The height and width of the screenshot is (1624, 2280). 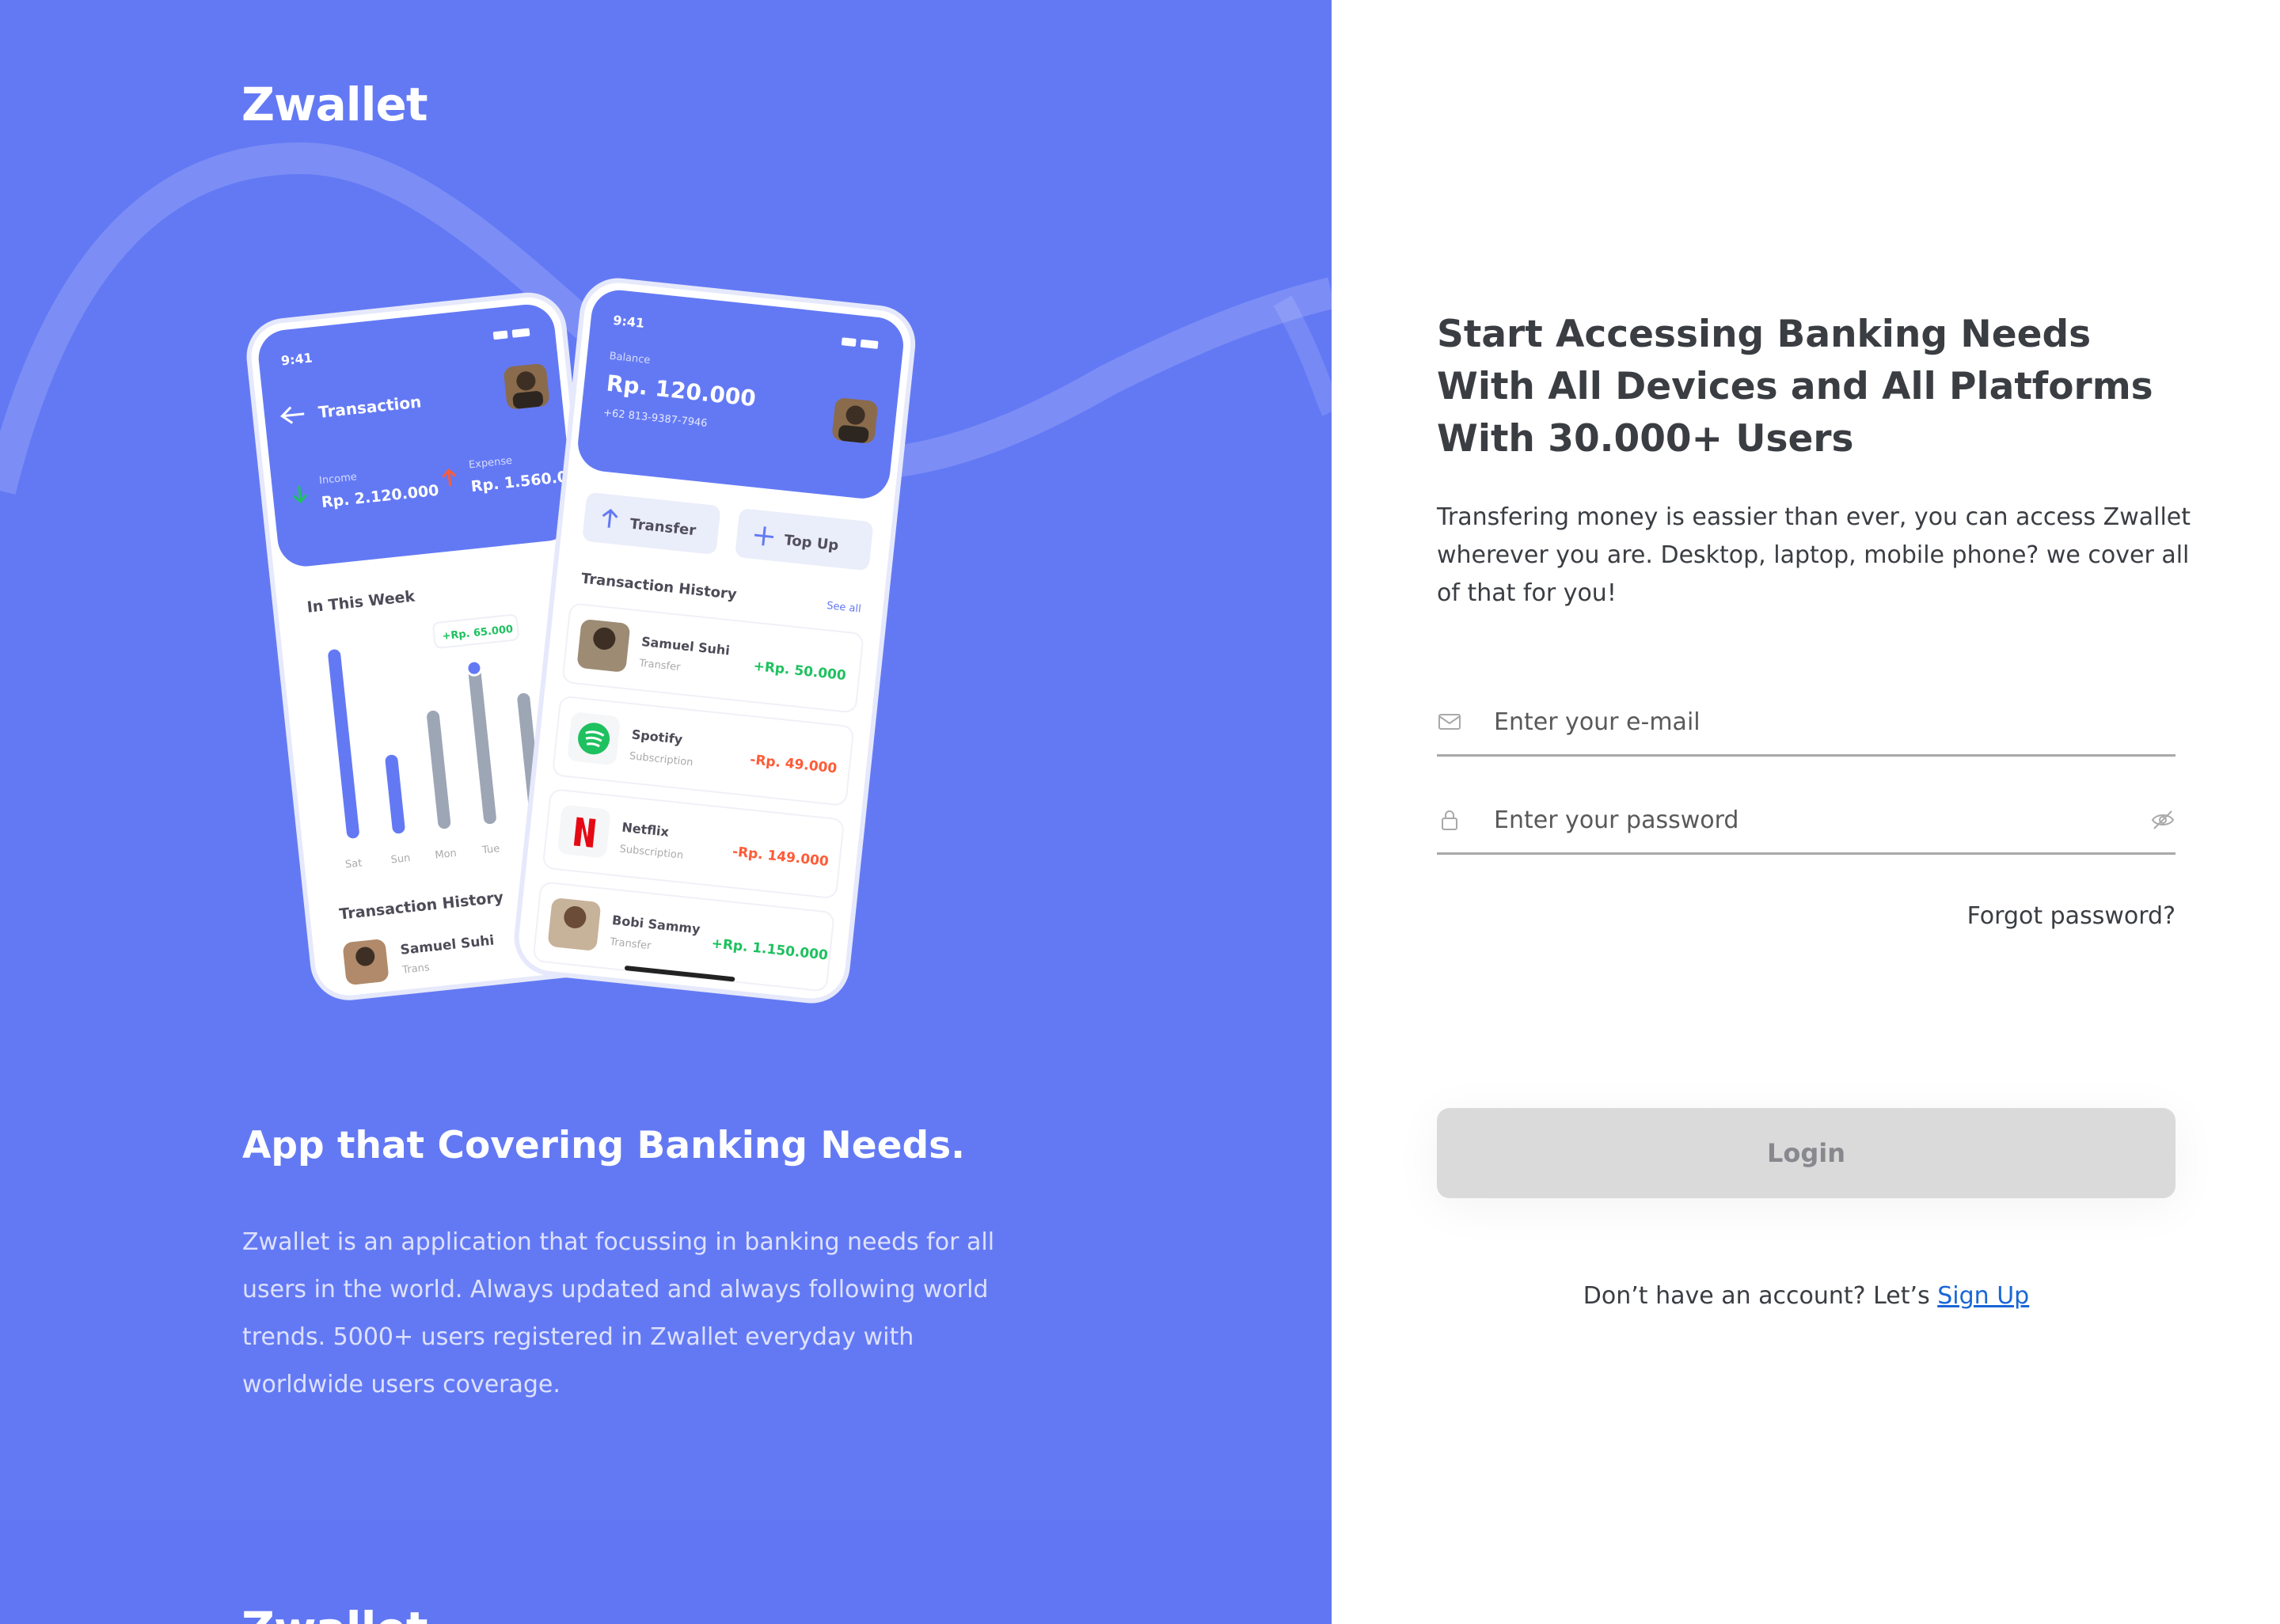 What do you see at coordinates (400, 859) in the screenshot?
I see `day-sun: Sun` at bounding box center [400, 859].